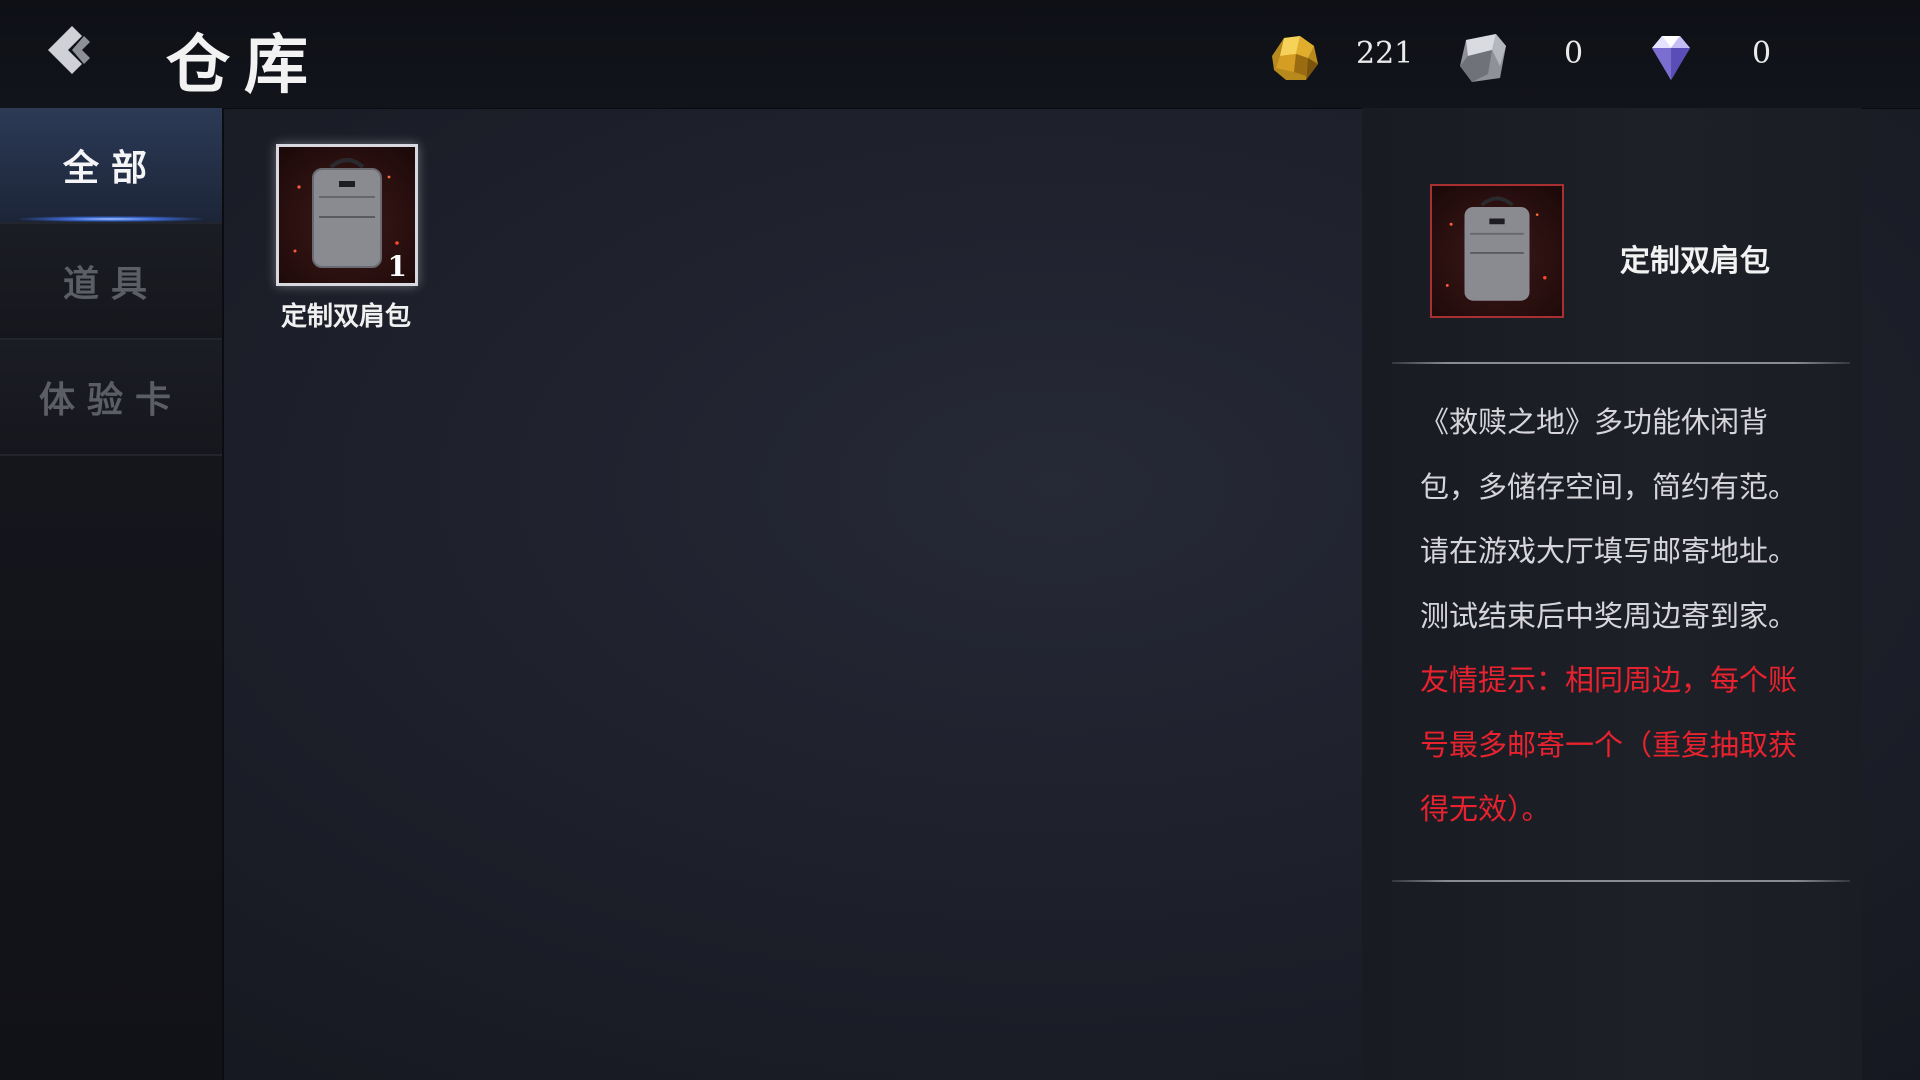  I want to click on tab-all: 全部, so click(111, 166).